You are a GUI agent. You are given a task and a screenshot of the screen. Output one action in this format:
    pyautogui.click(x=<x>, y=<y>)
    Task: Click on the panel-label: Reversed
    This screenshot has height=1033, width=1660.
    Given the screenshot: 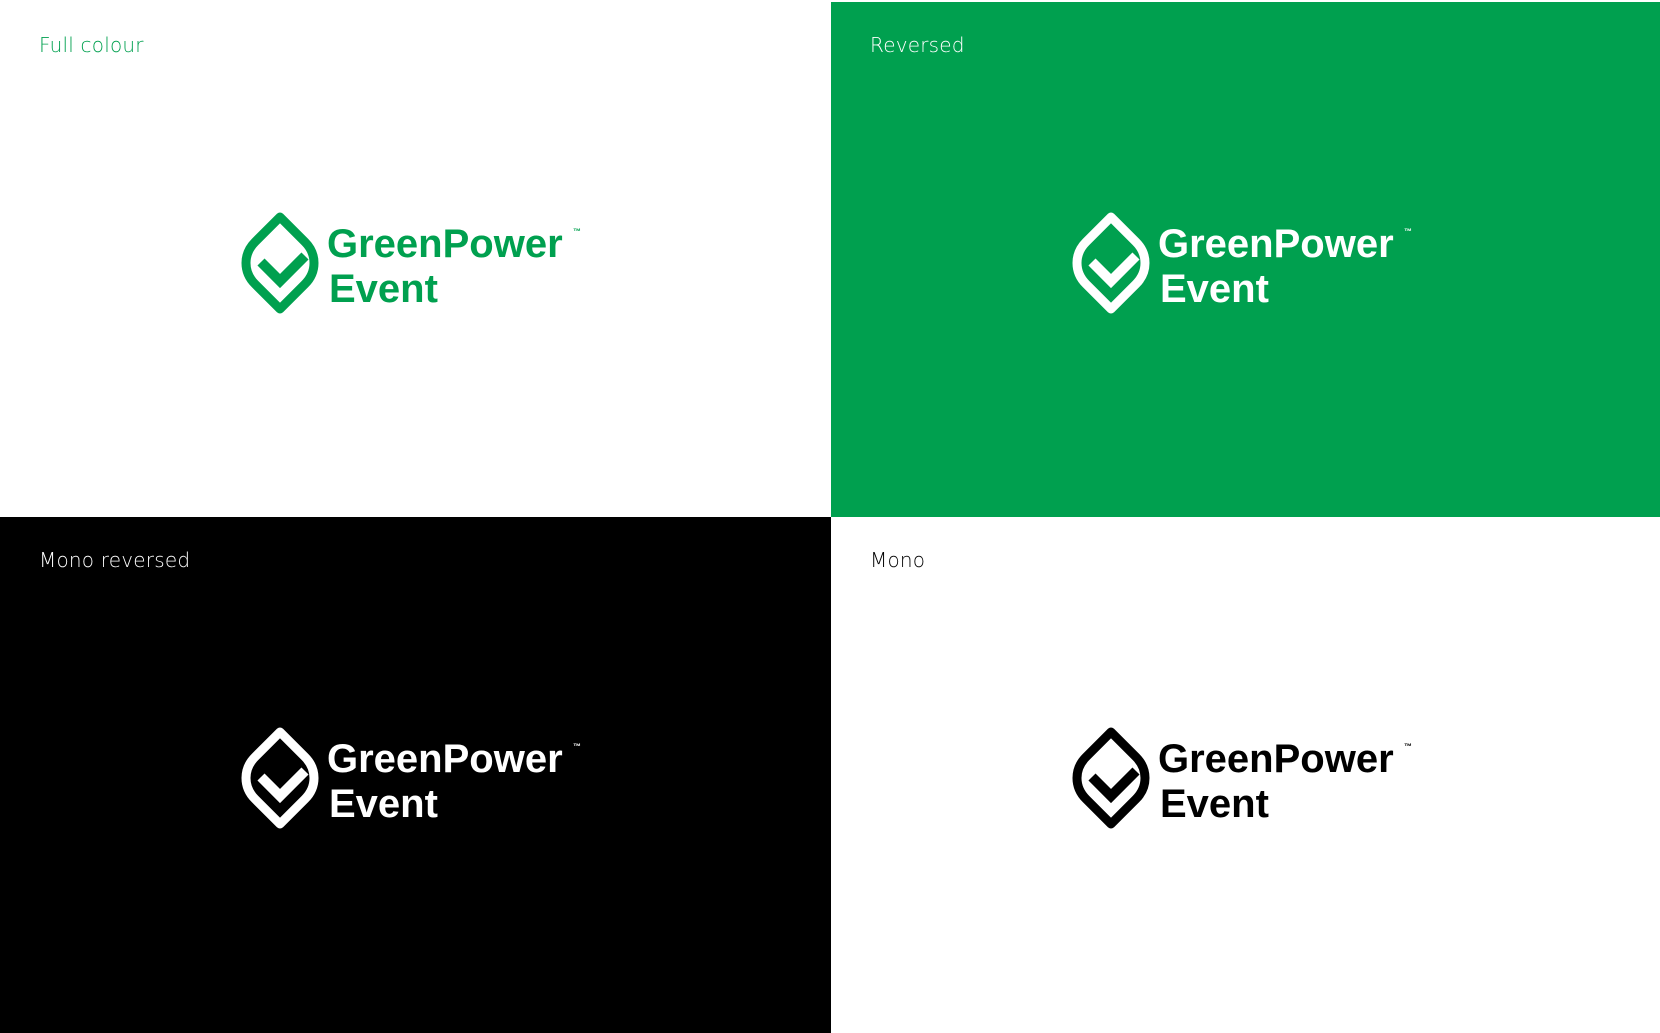 What is the action you would take?
    pyautogui.click(x=917, y=45)
    